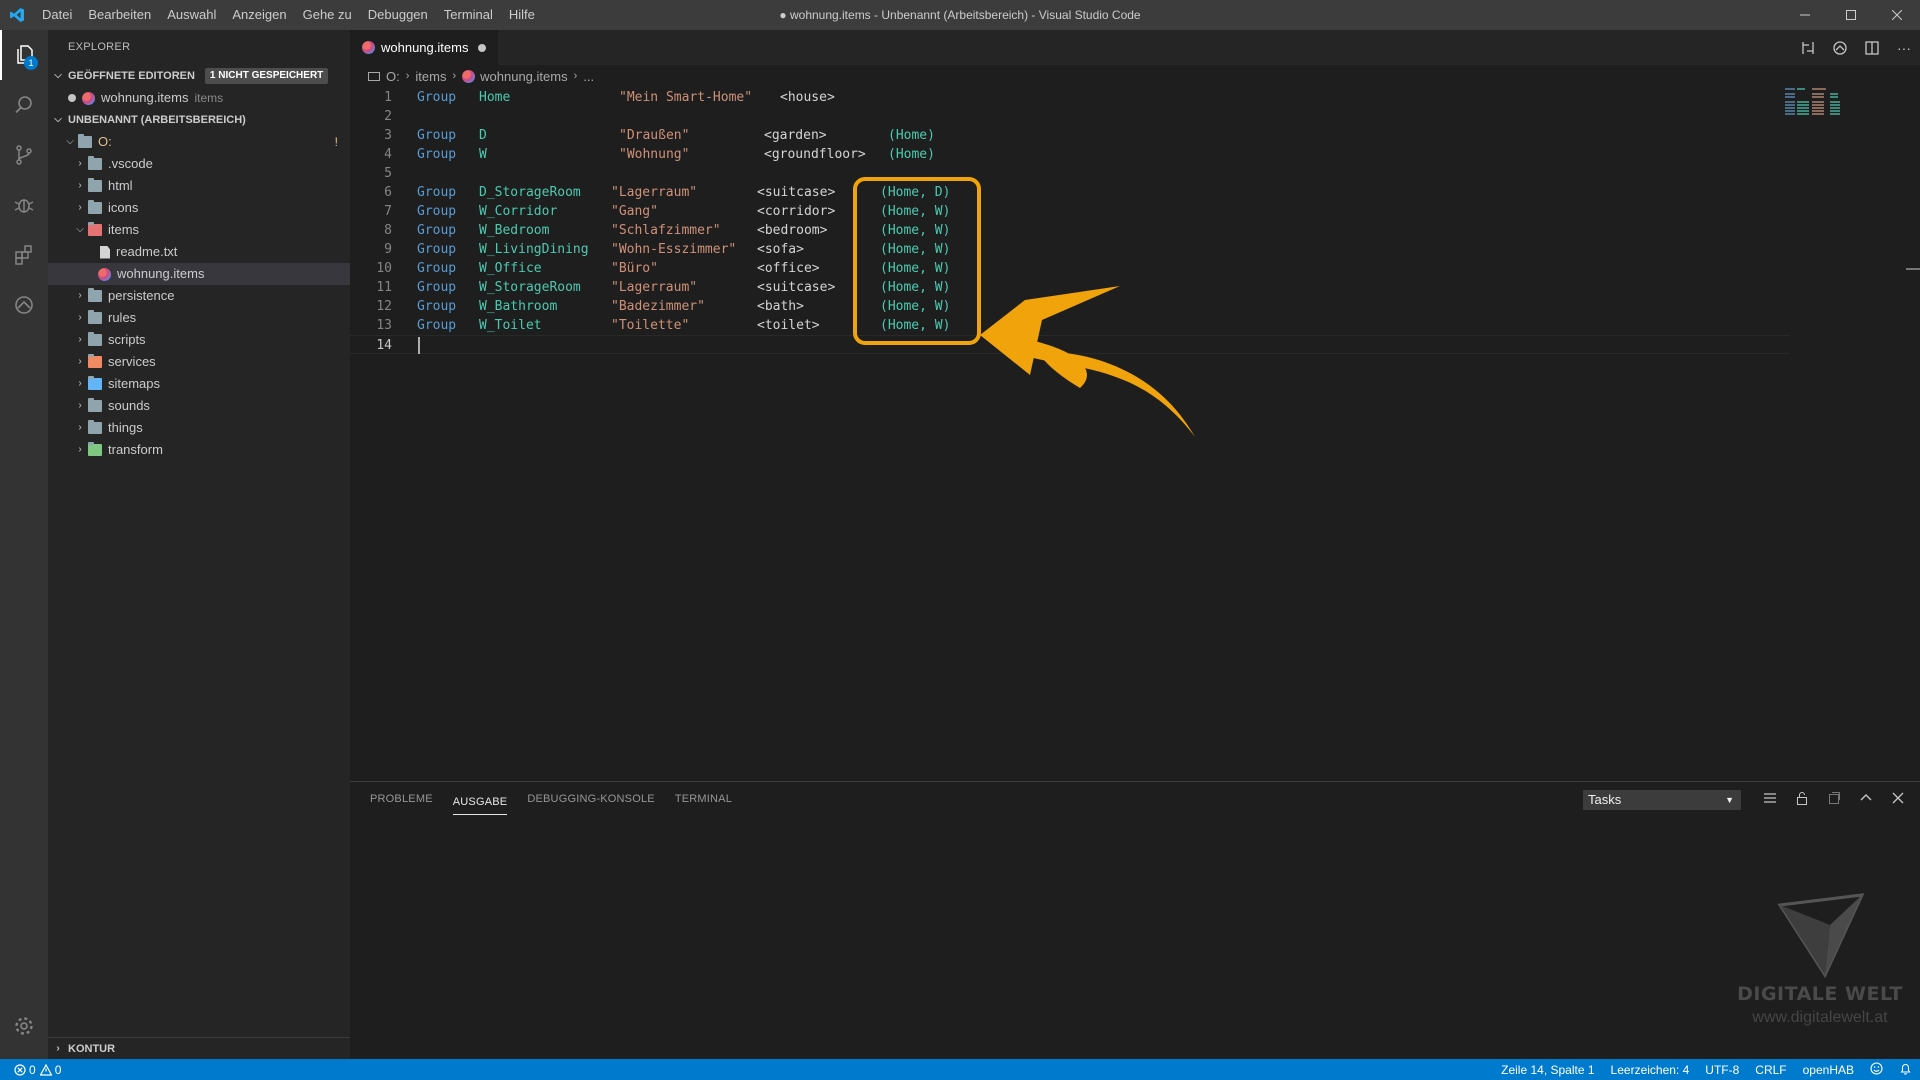  I want to click on tree-item-things: › things, so click(199, 428).